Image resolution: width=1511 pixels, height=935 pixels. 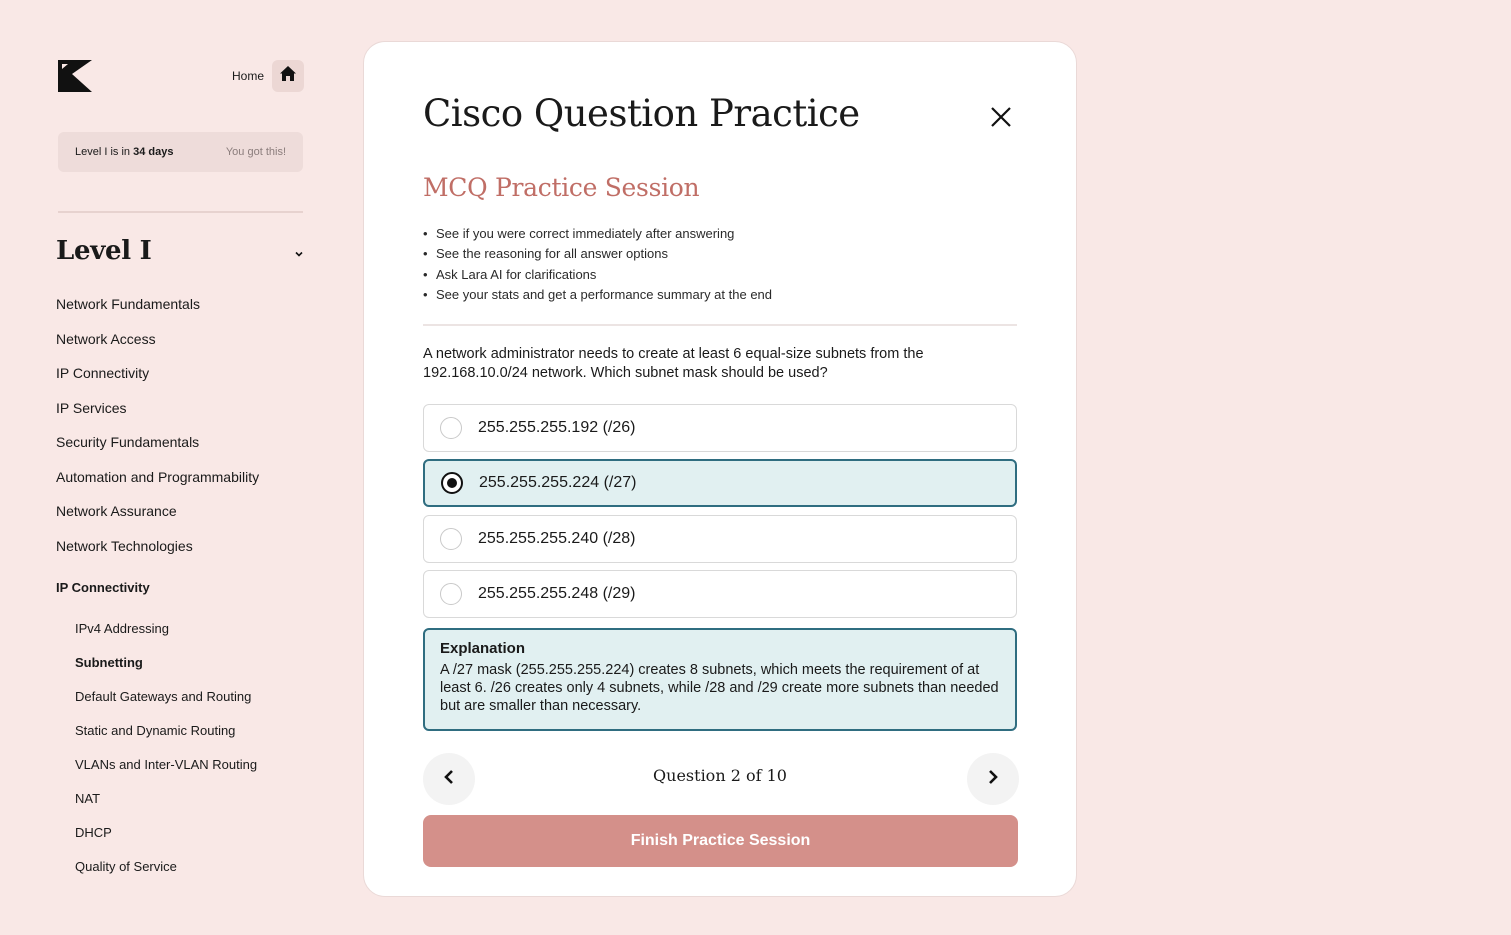 I want to click on radio-button-selected, so click(x=452, y=483).